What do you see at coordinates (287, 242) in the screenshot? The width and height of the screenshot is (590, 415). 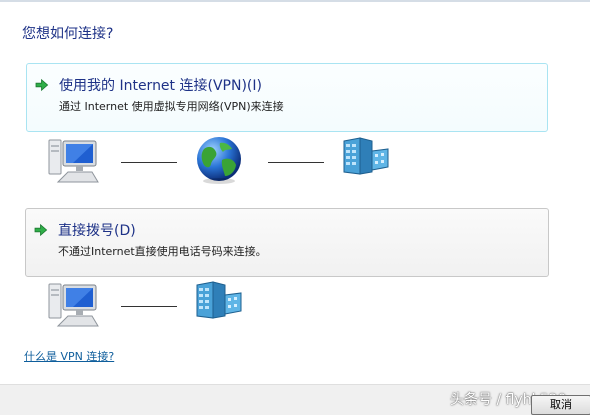 I see `option-direct-dial: 直接拨号(D) 不通过Internet直接使用电话号码来连接。` at bounding box center [287, 242].